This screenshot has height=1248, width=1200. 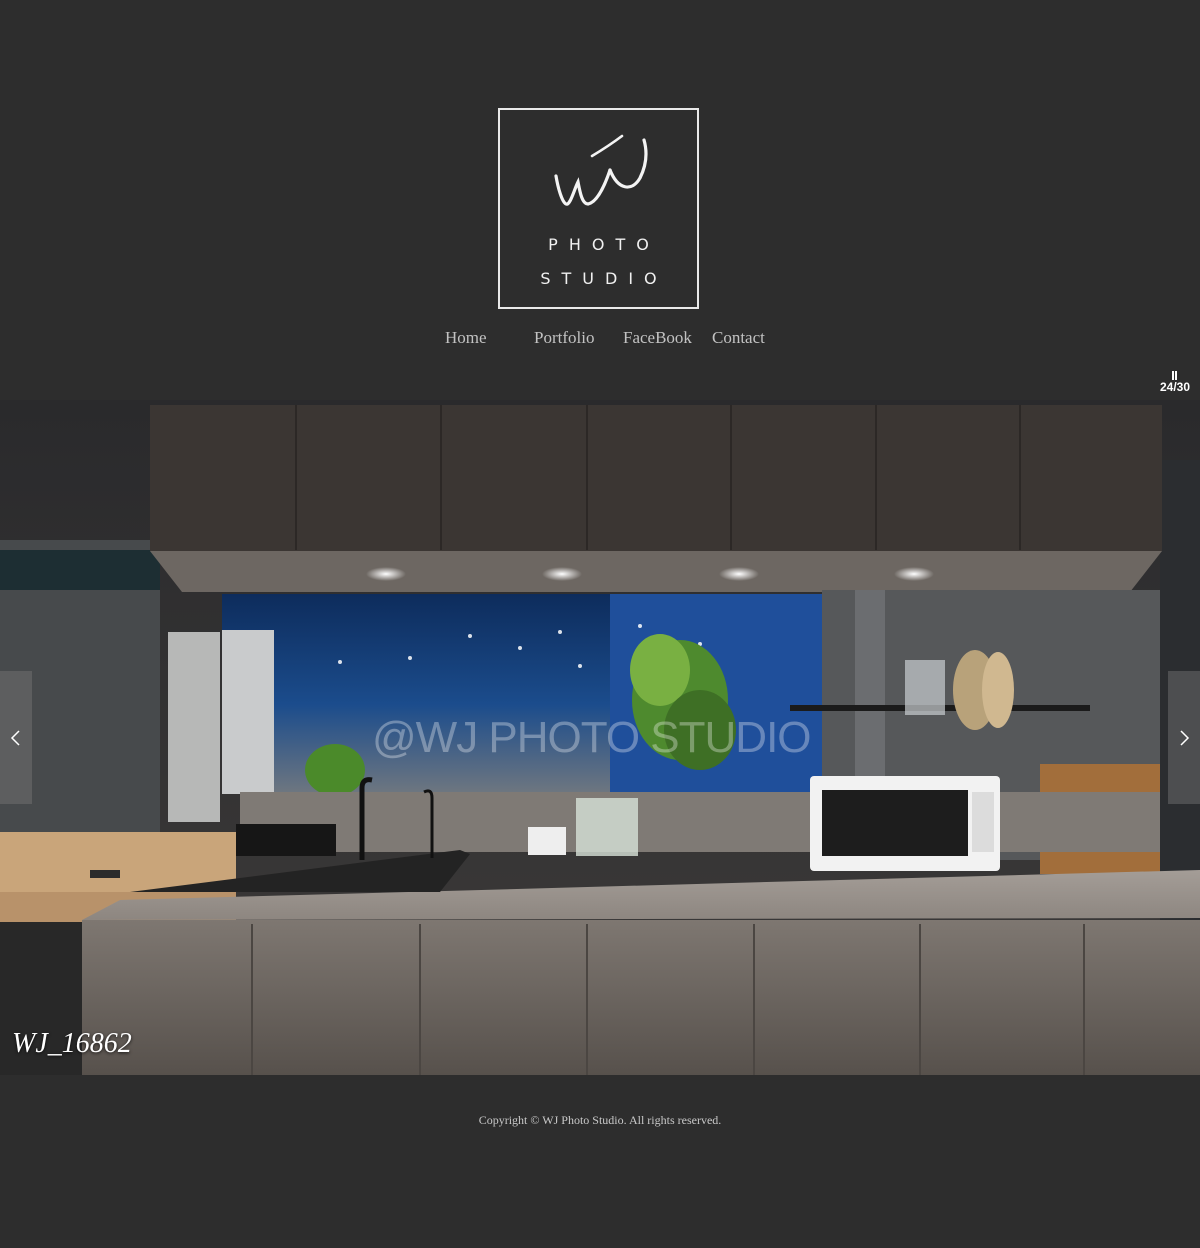 What do you see at coordinates (466, 338) in the screenshot?
I see `nav-home: Home` at bounding box center [466, 338].